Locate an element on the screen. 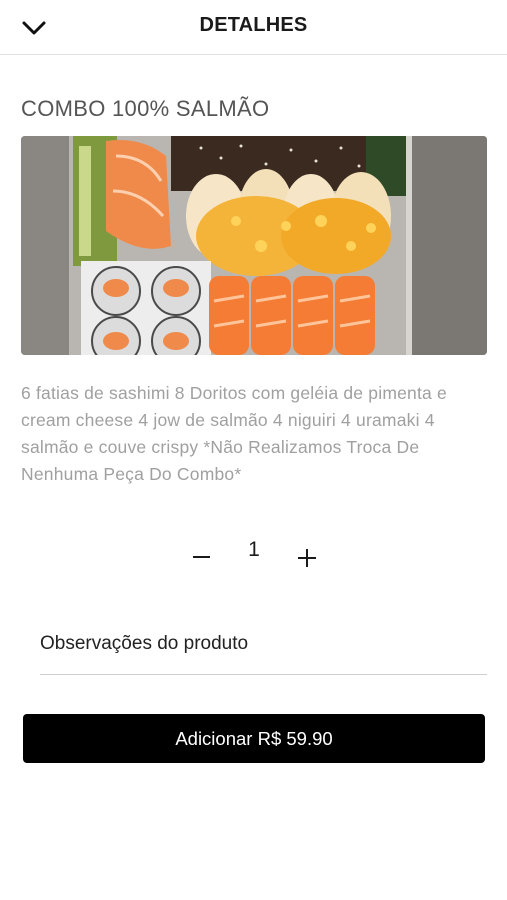 This screenshot has height=900, width=507. header: DETALHES is located at coordinates (253, 27).